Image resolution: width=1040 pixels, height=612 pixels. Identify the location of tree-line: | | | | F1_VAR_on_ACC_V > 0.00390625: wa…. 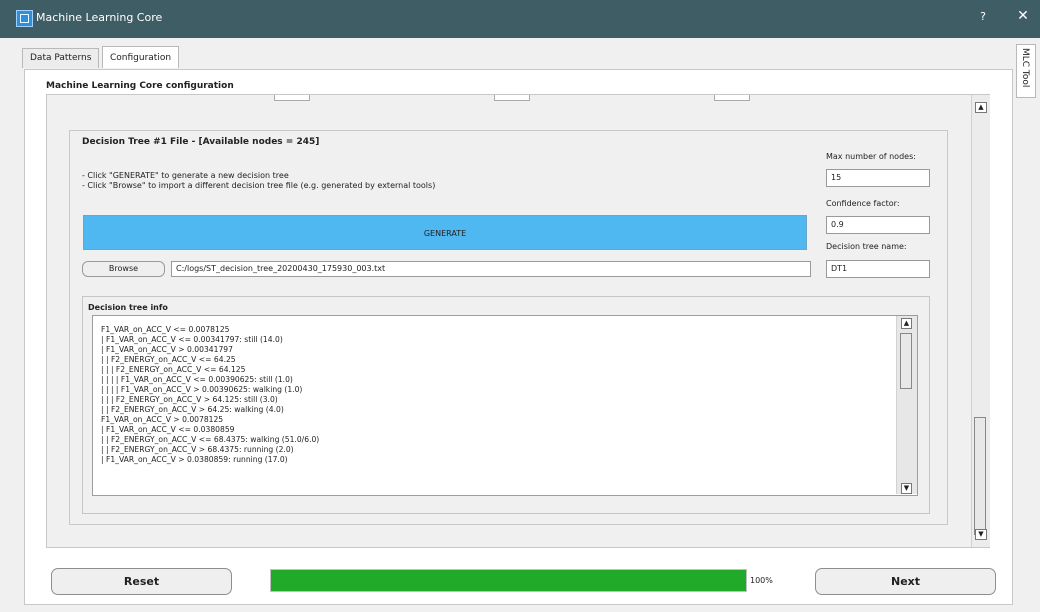
(202, 389).